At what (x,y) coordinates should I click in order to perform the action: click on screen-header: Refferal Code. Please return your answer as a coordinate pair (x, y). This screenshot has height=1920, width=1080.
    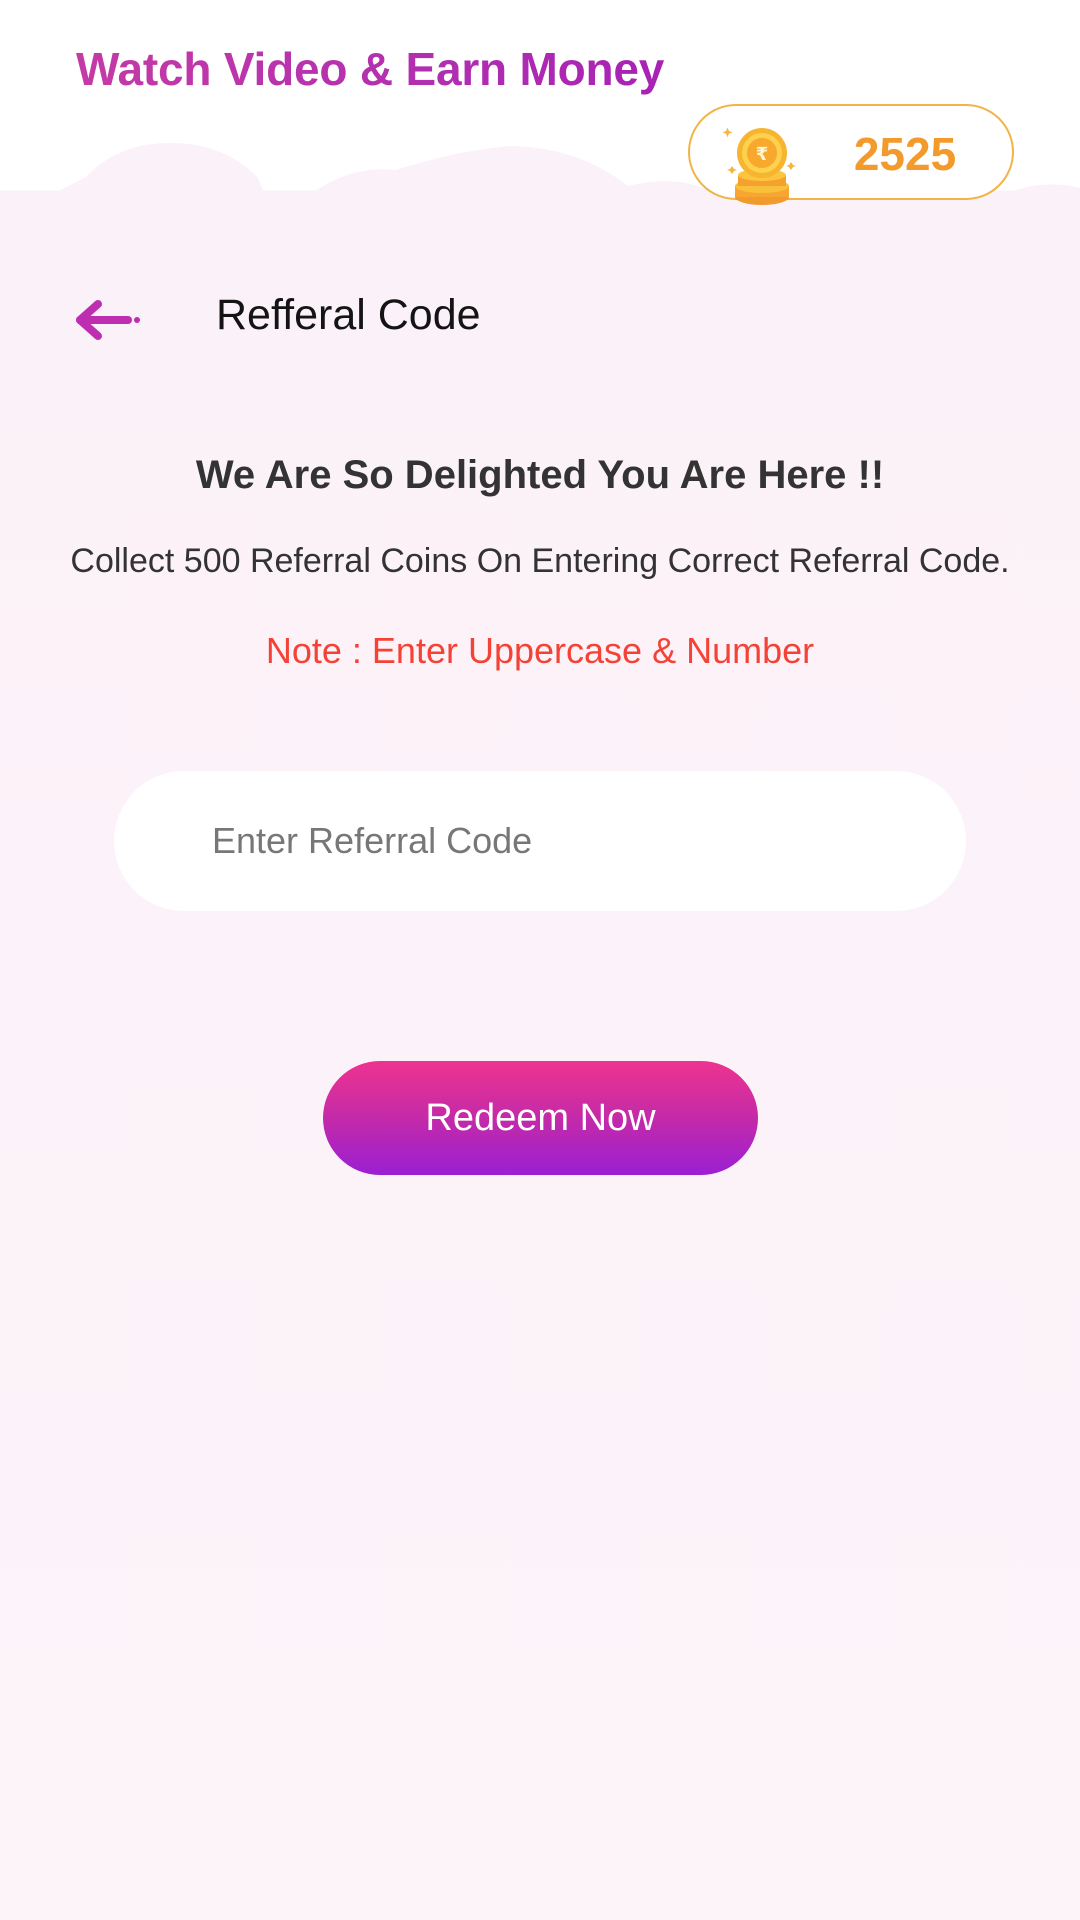
    Looking at the image, I should click on (540, 320).